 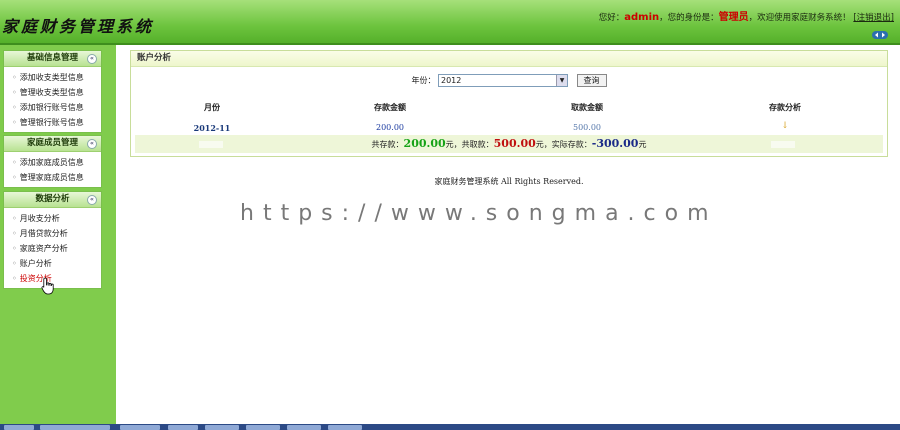 What do you see at coordinates (514, 143) in the screenshot?
I see `total-withdraw-value: 500.00` at bounding box center [514, 143].